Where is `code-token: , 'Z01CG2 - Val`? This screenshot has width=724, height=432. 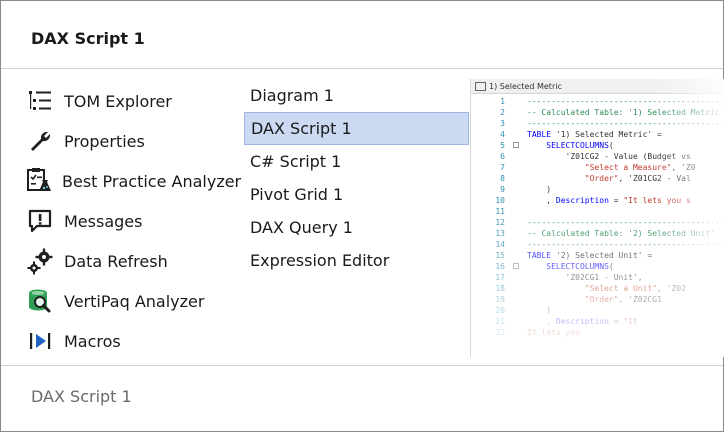
code-token: , 'Z01CG2 - Val is located at coordinates (654, 178).